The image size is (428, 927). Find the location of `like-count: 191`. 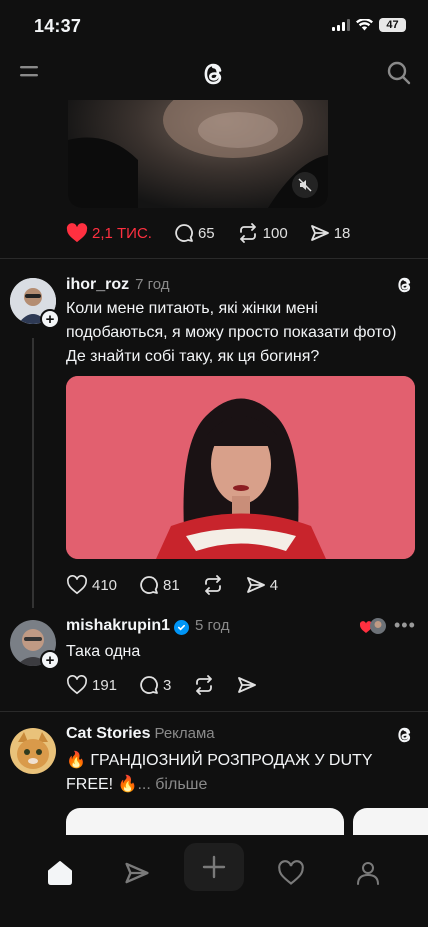

like-count: 191 is located at coordinates (105, 685).